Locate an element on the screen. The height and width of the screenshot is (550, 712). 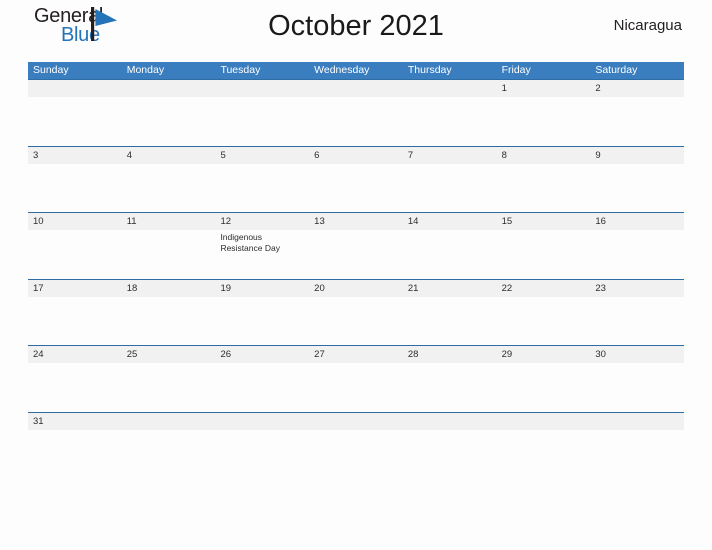
day-number: 16 is located at coordinates (637, 221).